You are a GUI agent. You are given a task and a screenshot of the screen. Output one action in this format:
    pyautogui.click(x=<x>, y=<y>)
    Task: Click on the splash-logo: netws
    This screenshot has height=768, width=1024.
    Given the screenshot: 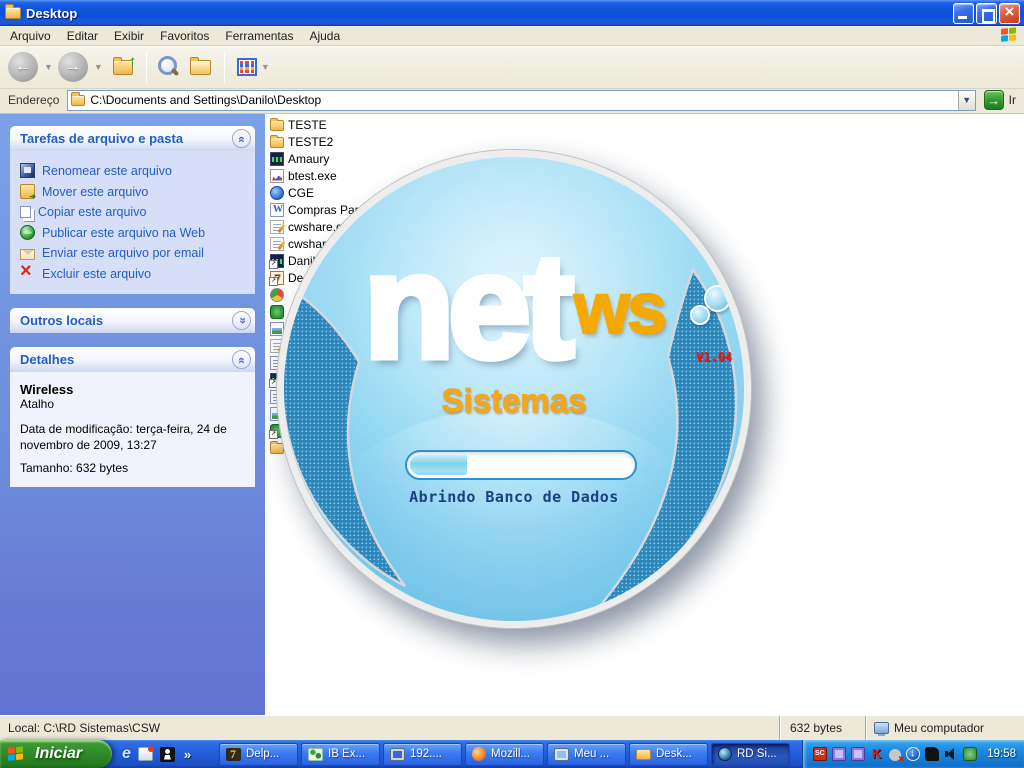 What is the action you would take?
    pyautogui.click(x=514, y=306)
    